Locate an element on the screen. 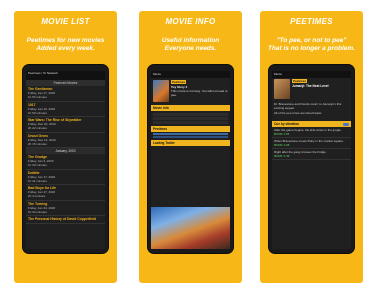 The height and width of the screenshot is (285, 377). movie-runtime: 2h 22 minutes is located at coordinates (37, 128).